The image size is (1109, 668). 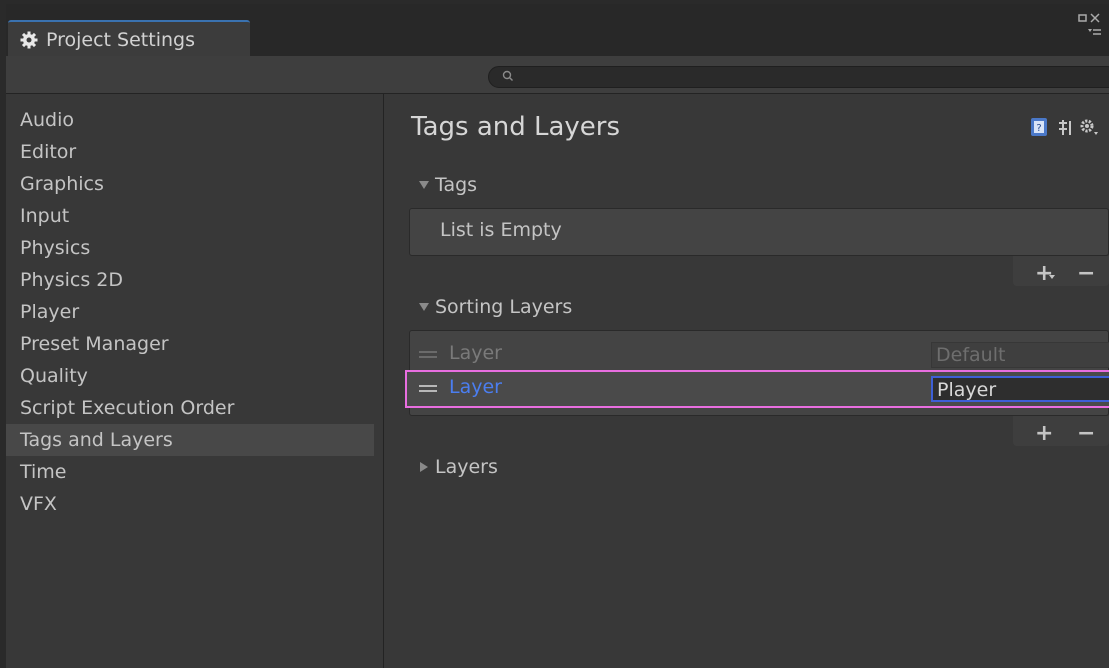 I want to click on sidebar-item-editor: Editor, so click(x=190, y=152).